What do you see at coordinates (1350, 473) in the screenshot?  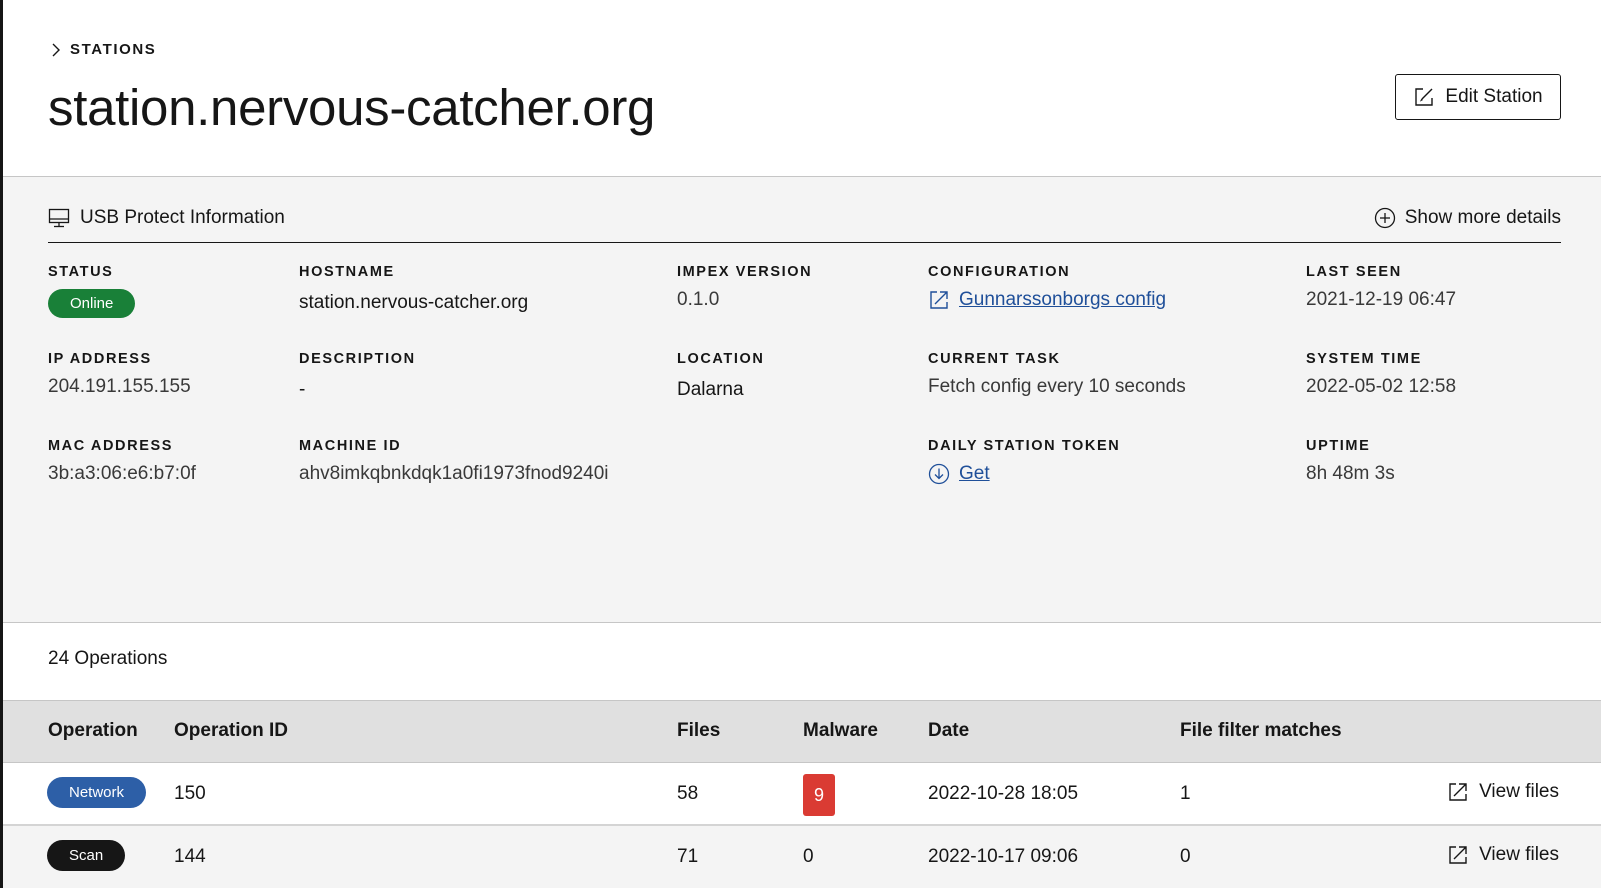 I see `uptime-value: 8h 48m 3s` at bounding box center [1350, 473].